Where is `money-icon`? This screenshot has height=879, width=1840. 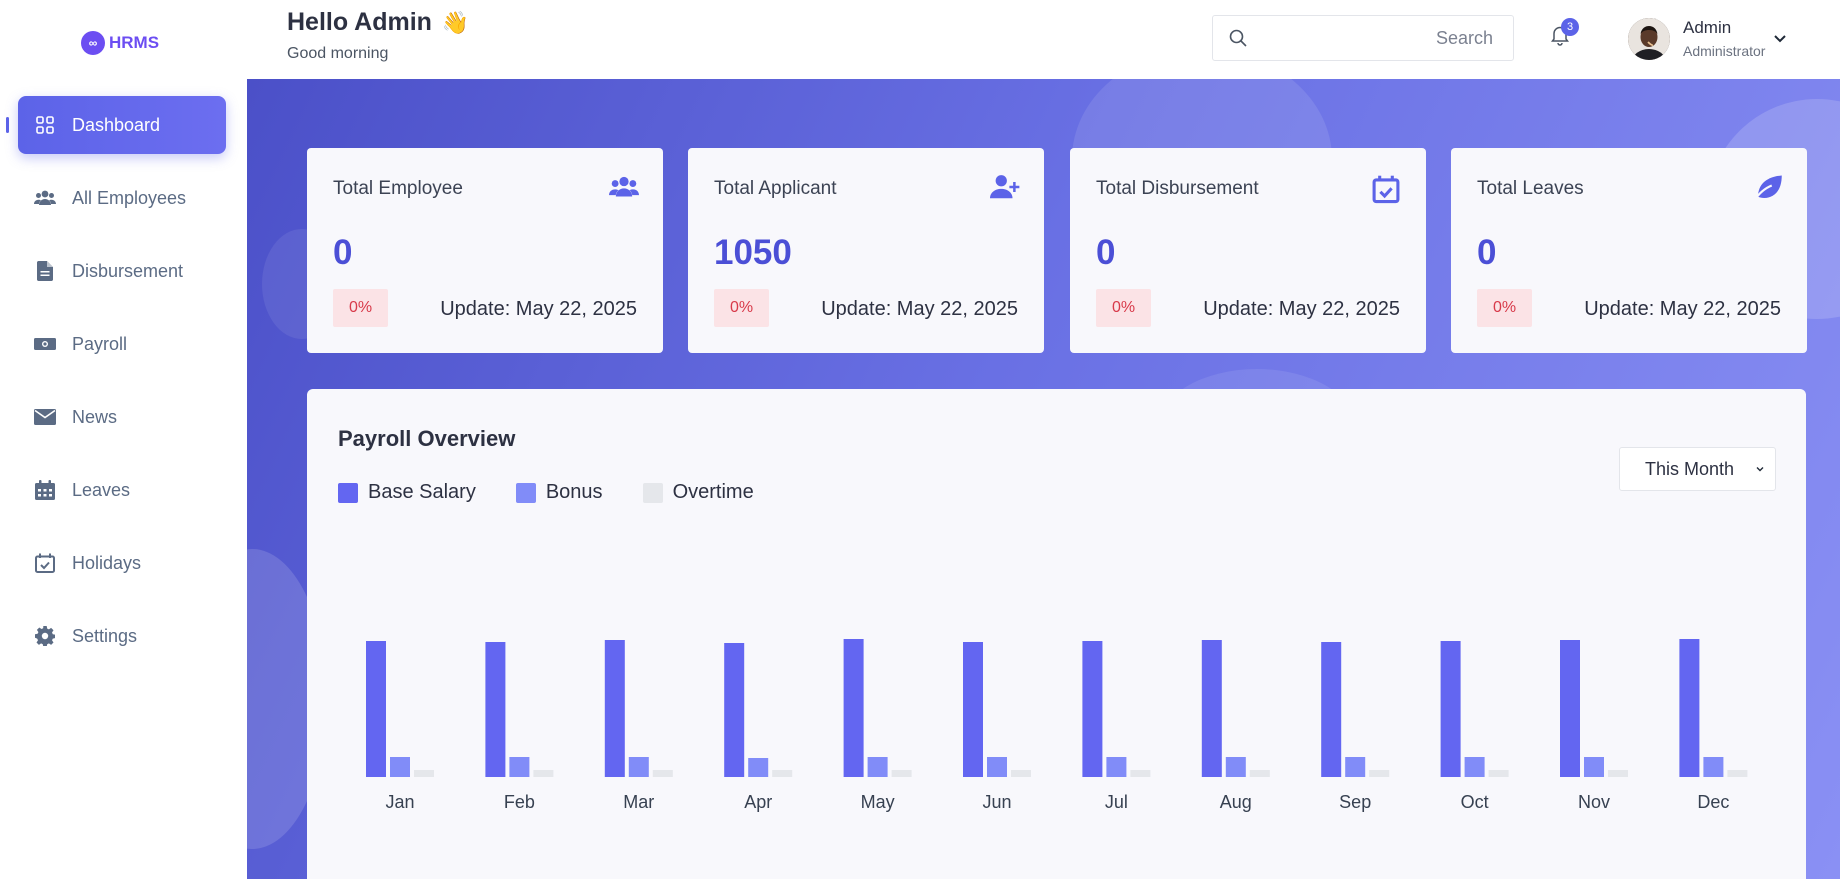
money-icon is located at coordinates (45, 344).